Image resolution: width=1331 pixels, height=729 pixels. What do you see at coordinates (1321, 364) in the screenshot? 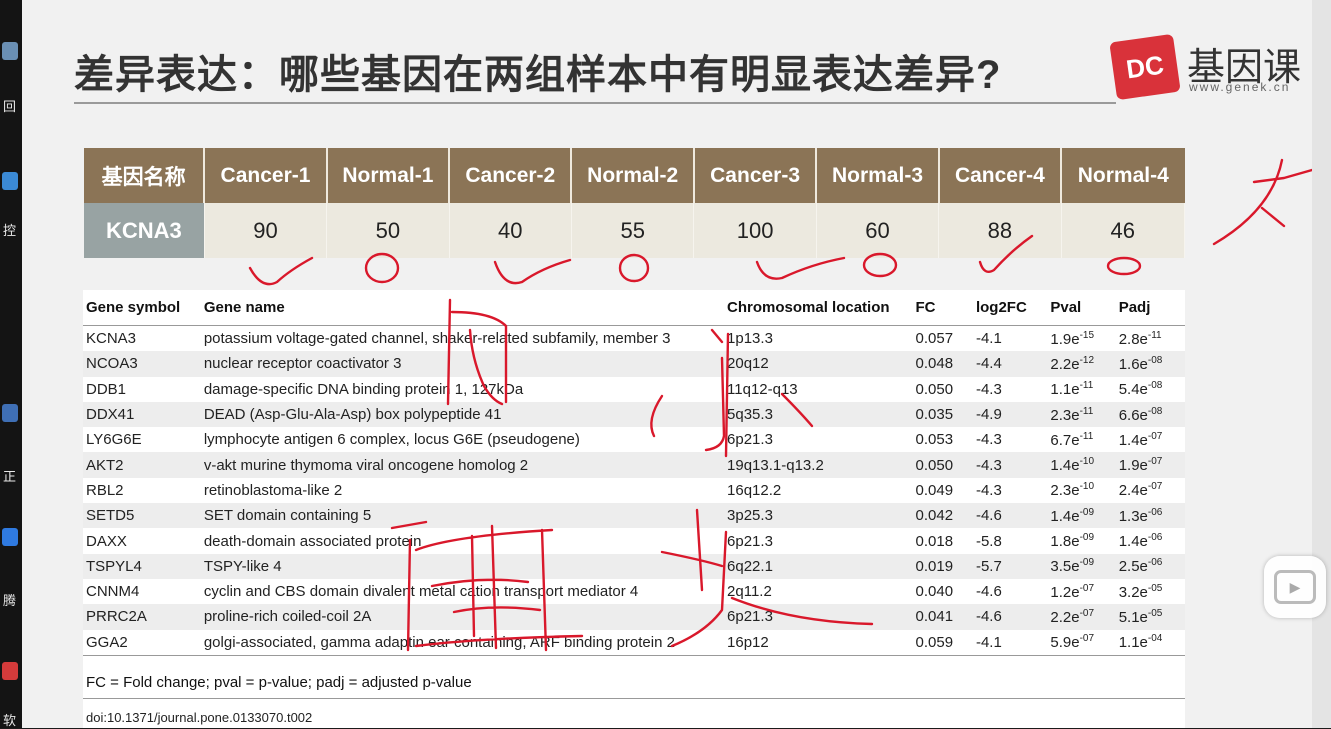
I see `right-edge-strip` at bounding box center [1321, 364].